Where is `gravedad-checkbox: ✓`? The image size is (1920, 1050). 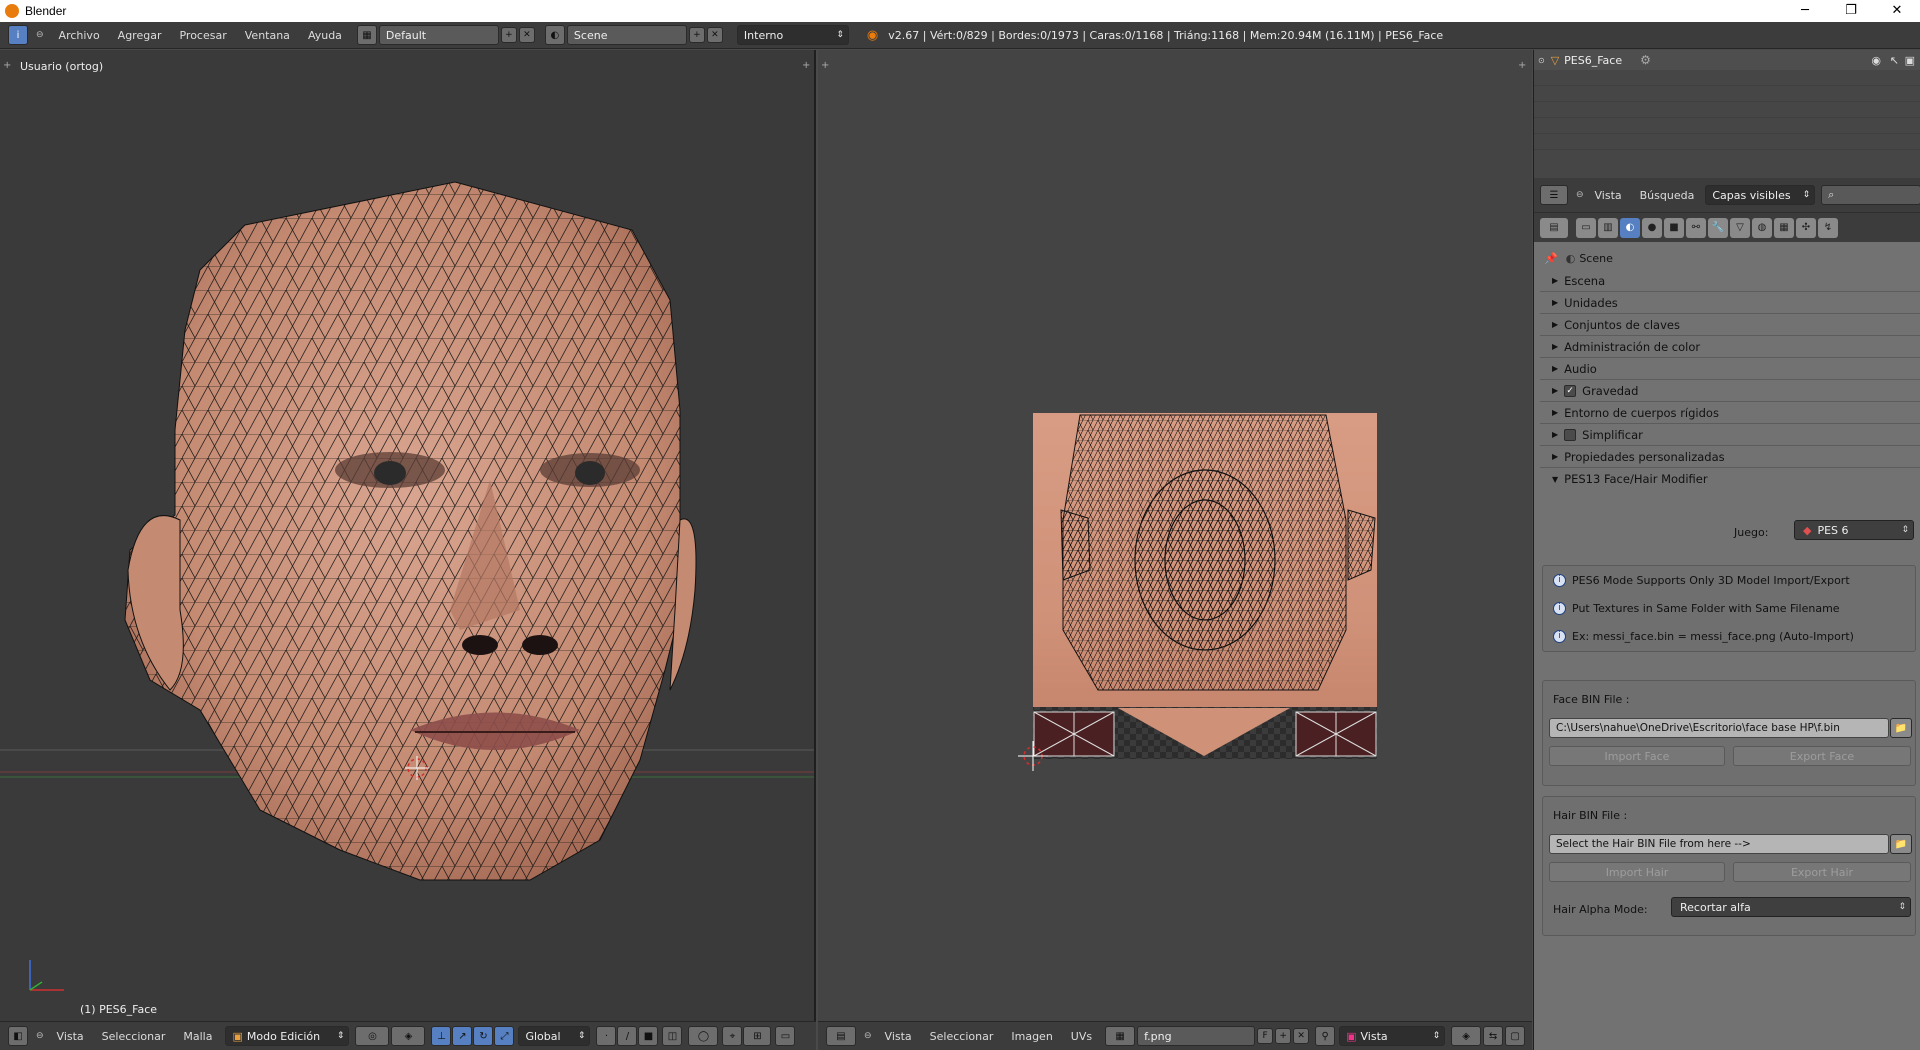
gravedad-checkbox: ✓ is located at coordinates (1570, 390).